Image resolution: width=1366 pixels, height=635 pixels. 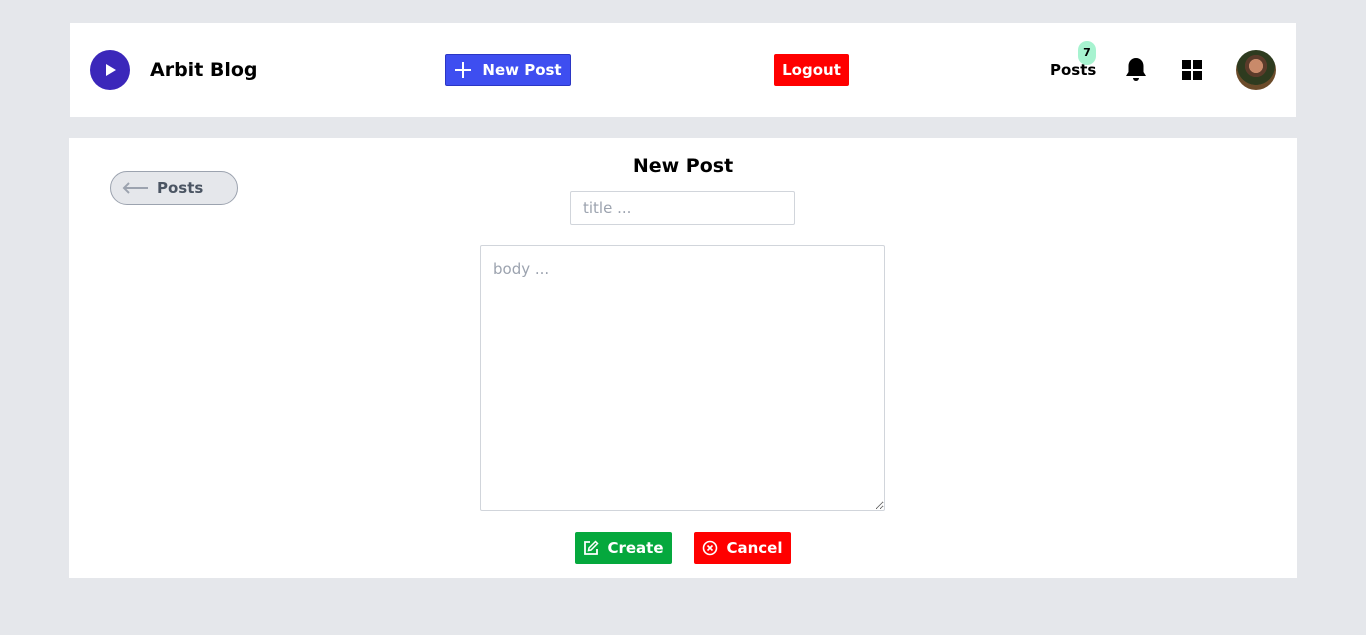 I want to click on posts-count-badge: 7, so click(x=1087, y=53).